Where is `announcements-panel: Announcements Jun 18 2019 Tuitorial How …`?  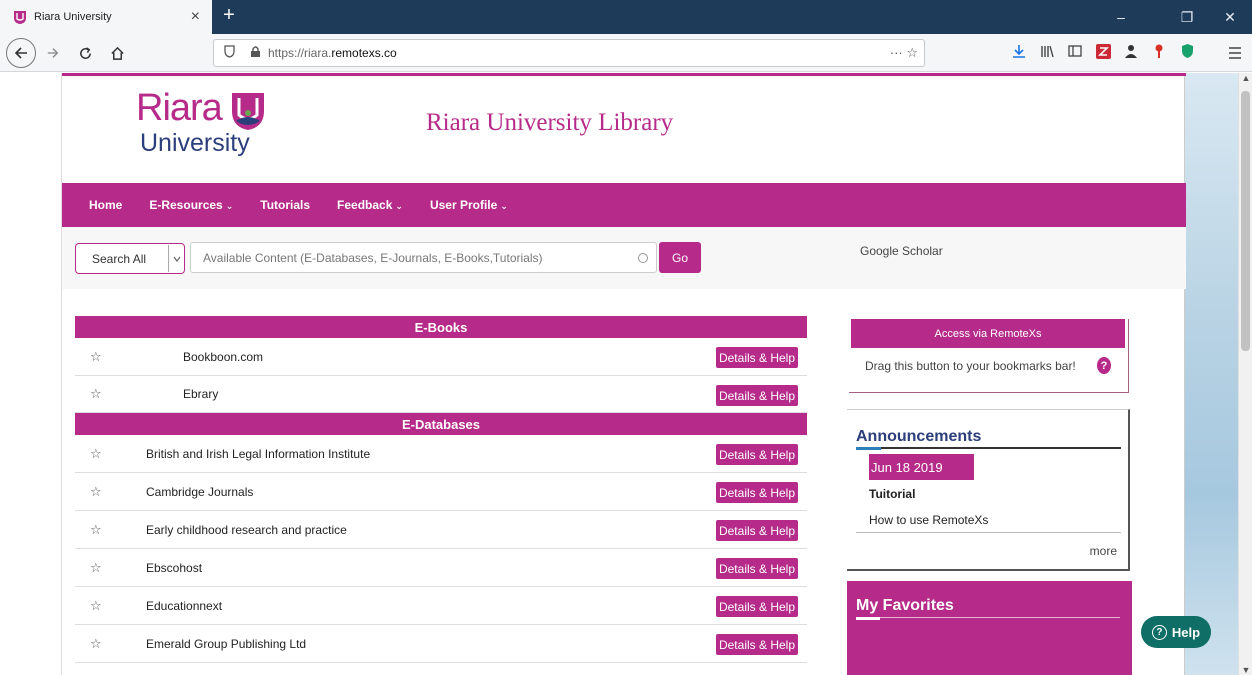
announcements-panel: Announcements Jun 18 2019 Tuitorial How … is located at coordinates (988, 490).